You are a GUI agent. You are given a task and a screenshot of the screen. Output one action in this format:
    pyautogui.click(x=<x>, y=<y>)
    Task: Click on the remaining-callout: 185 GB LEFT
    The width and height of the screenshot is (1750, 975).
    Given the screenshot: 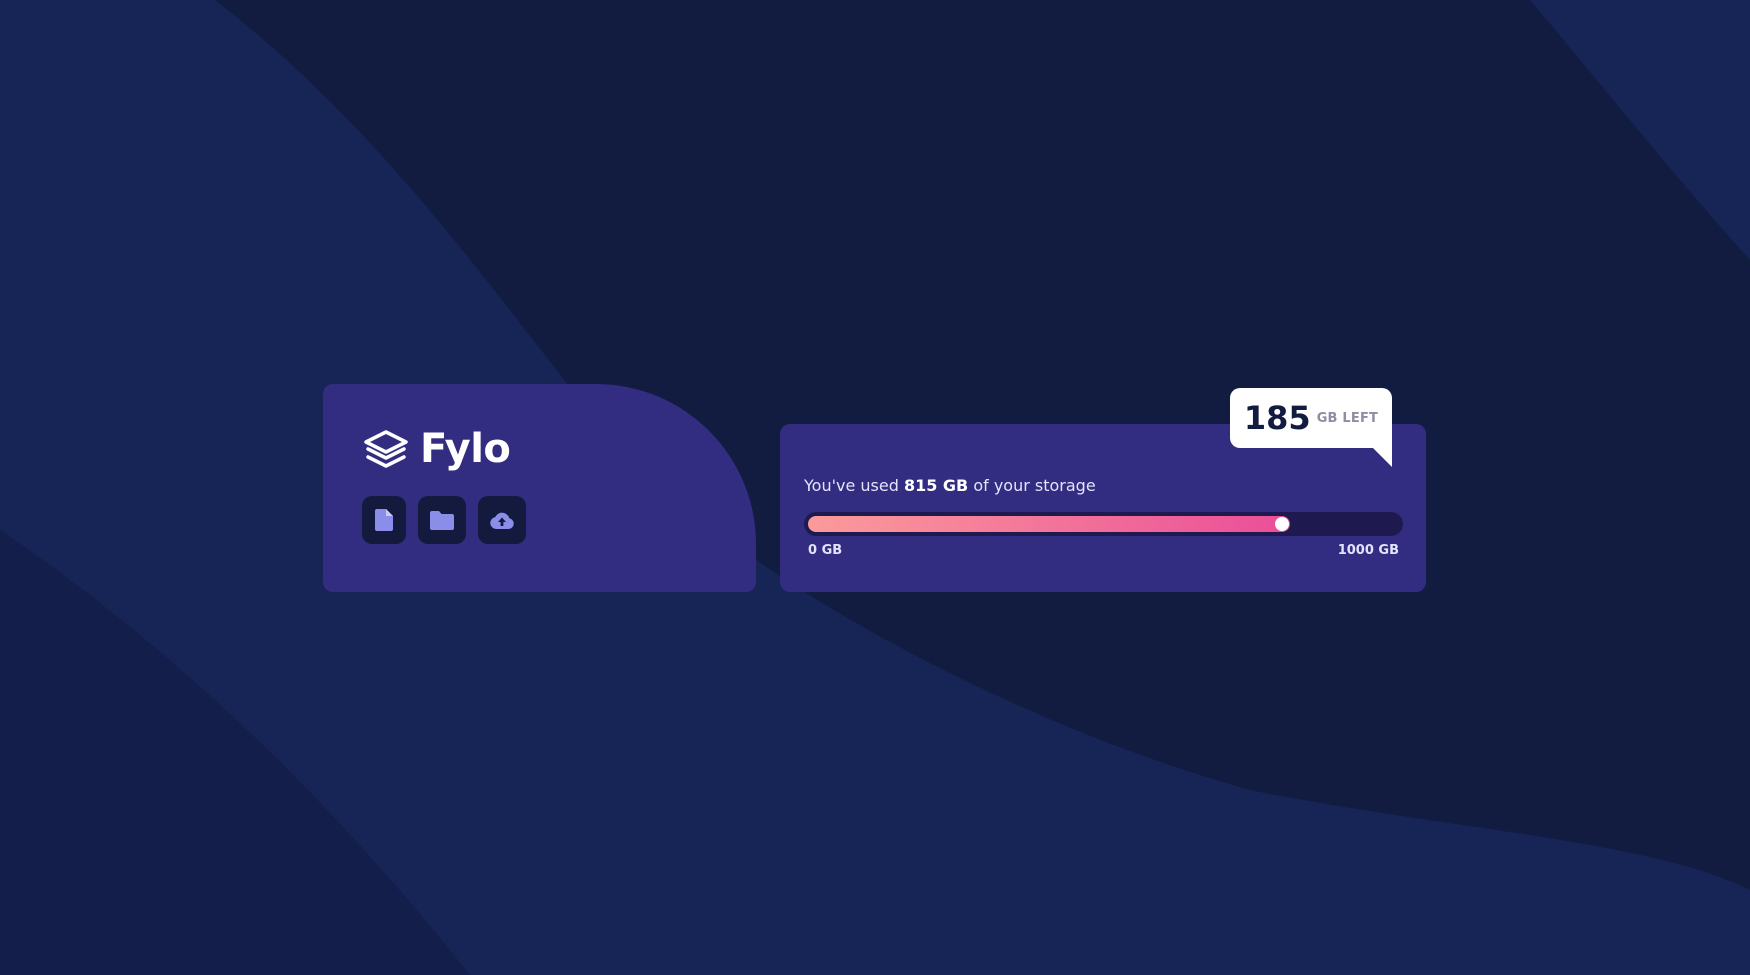 What is the action you would take?
    pyautogui.click(x=1311, y=418)
    